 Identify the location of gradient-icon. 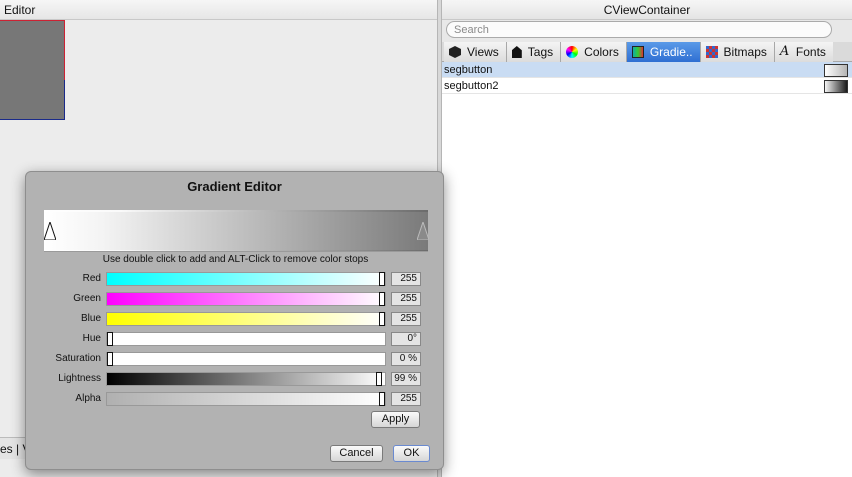
(637, 52).